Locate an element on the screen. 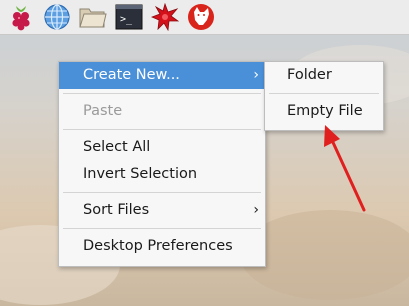 This screenshot has width=409, height=306. file-manager-button is located at coordinates (93, 17).